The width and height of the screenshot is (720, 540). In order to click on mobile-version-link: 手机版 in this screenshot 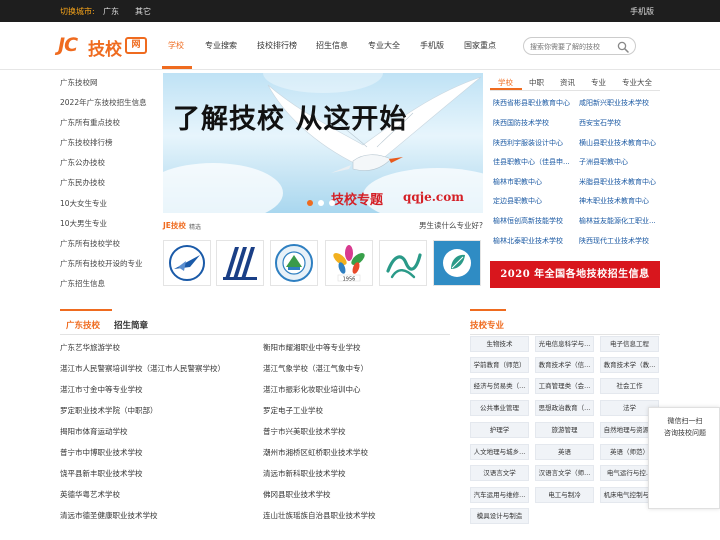, I will do `click(642, 11)`.